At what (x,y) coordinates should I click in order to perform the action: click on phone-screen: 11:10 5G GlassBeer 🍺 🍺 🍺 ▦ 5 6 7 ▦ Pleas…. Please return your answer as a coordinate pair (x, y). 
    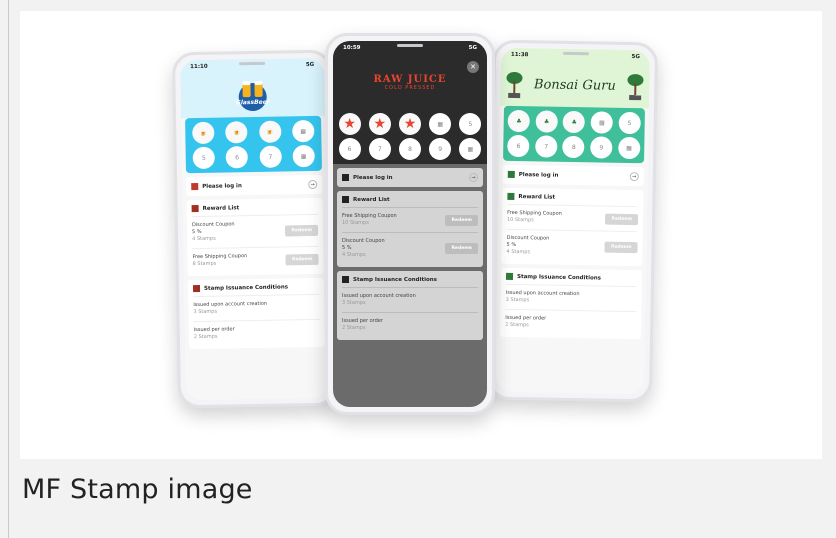
    Looking at the image, I should click on (255, 229).